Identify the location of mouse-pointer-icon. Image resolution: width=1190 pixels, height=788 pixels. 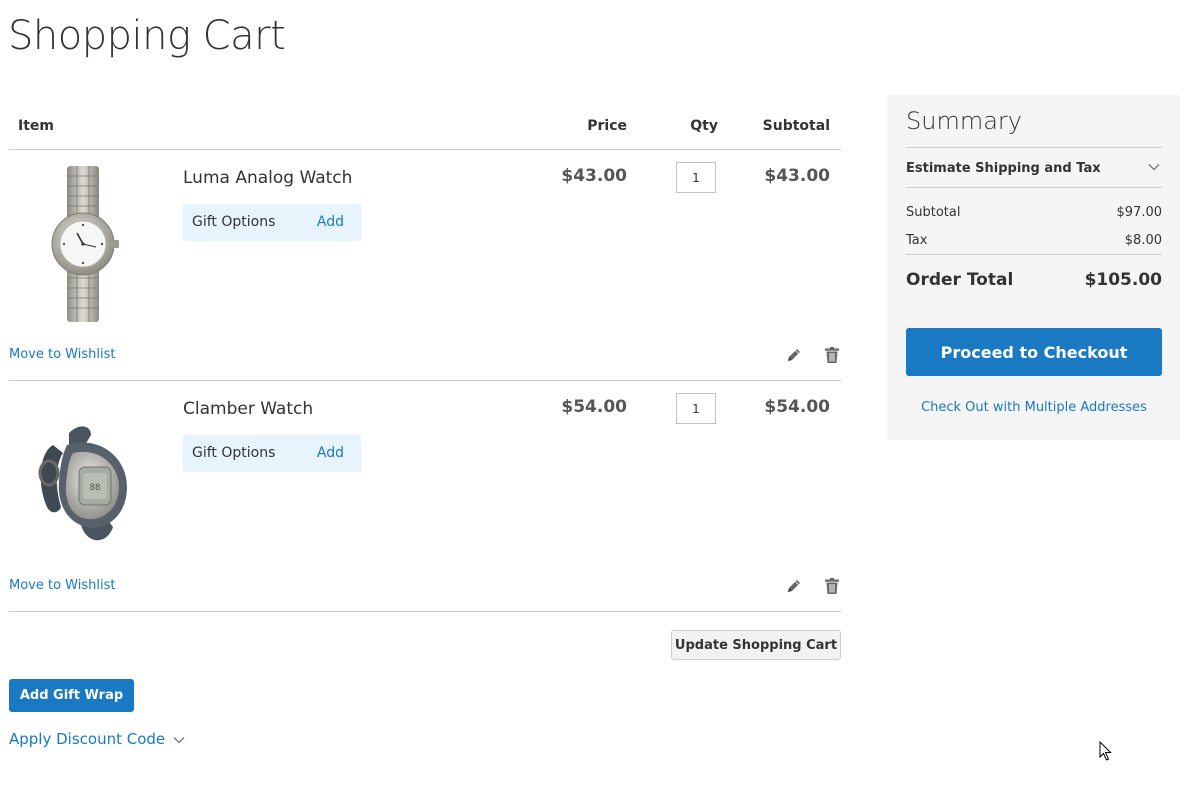
(1105, 751).